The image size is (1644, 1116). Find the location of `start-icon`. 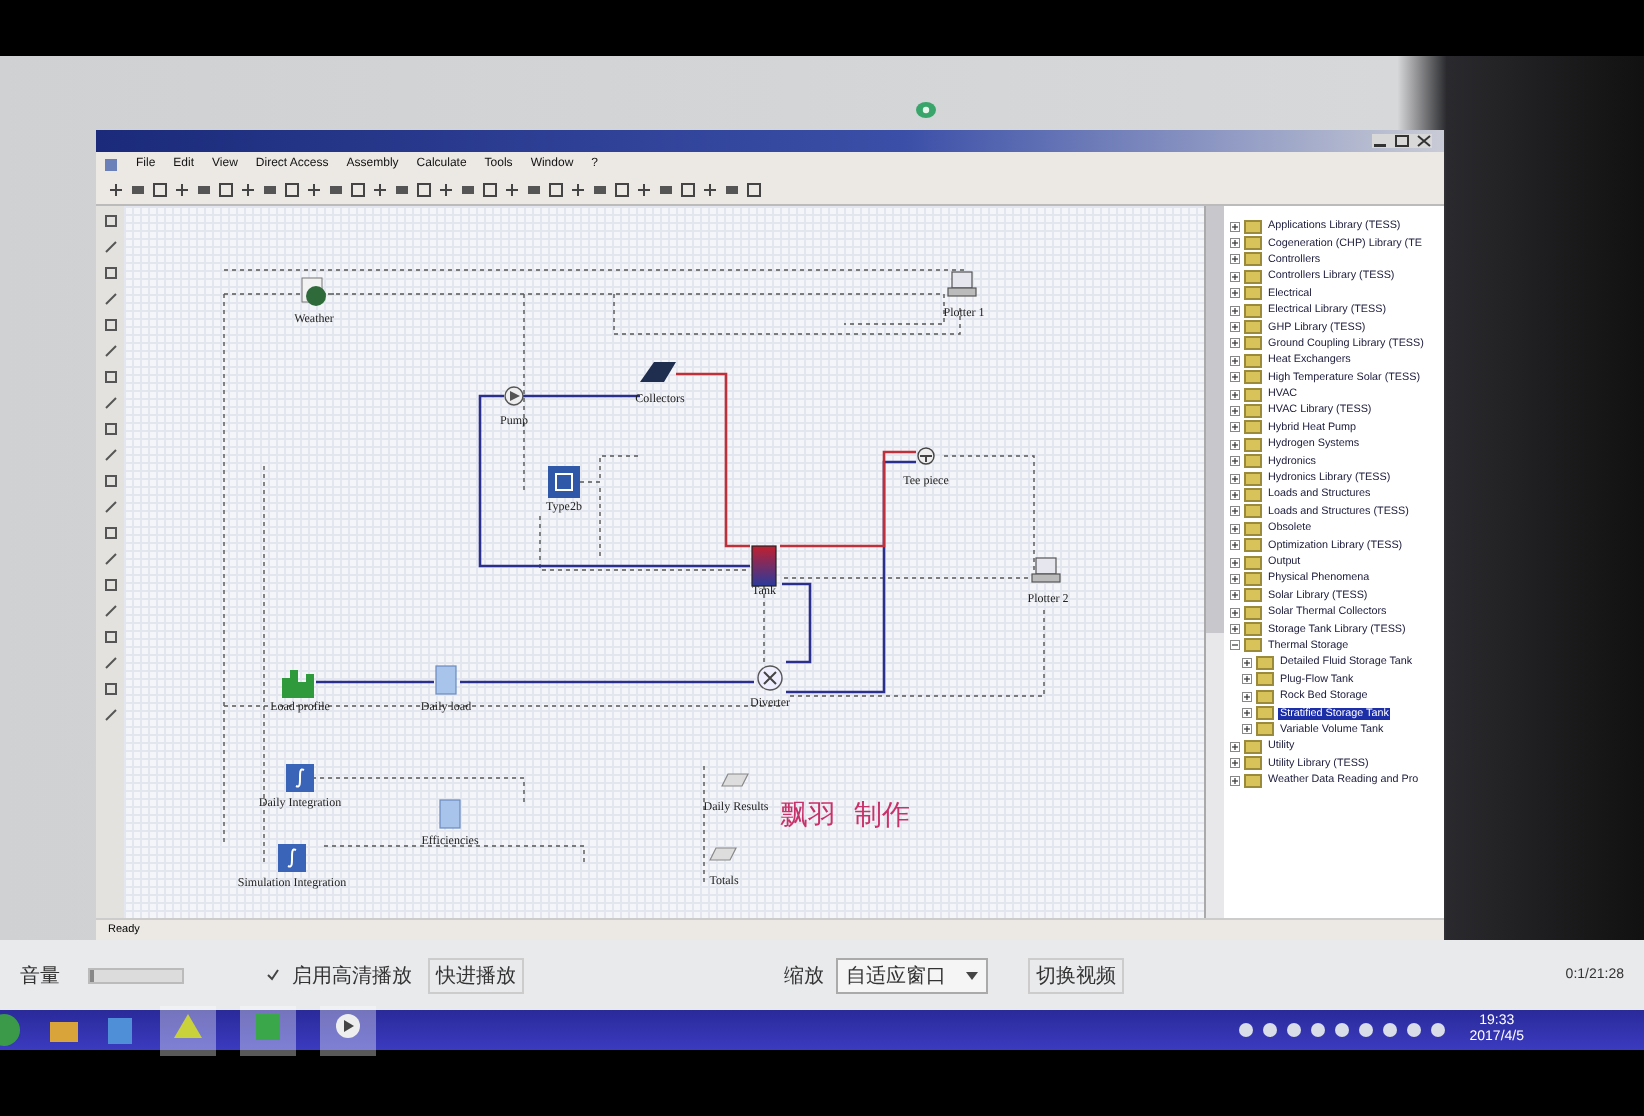

start-icon is located at coordinates (12, 1030).